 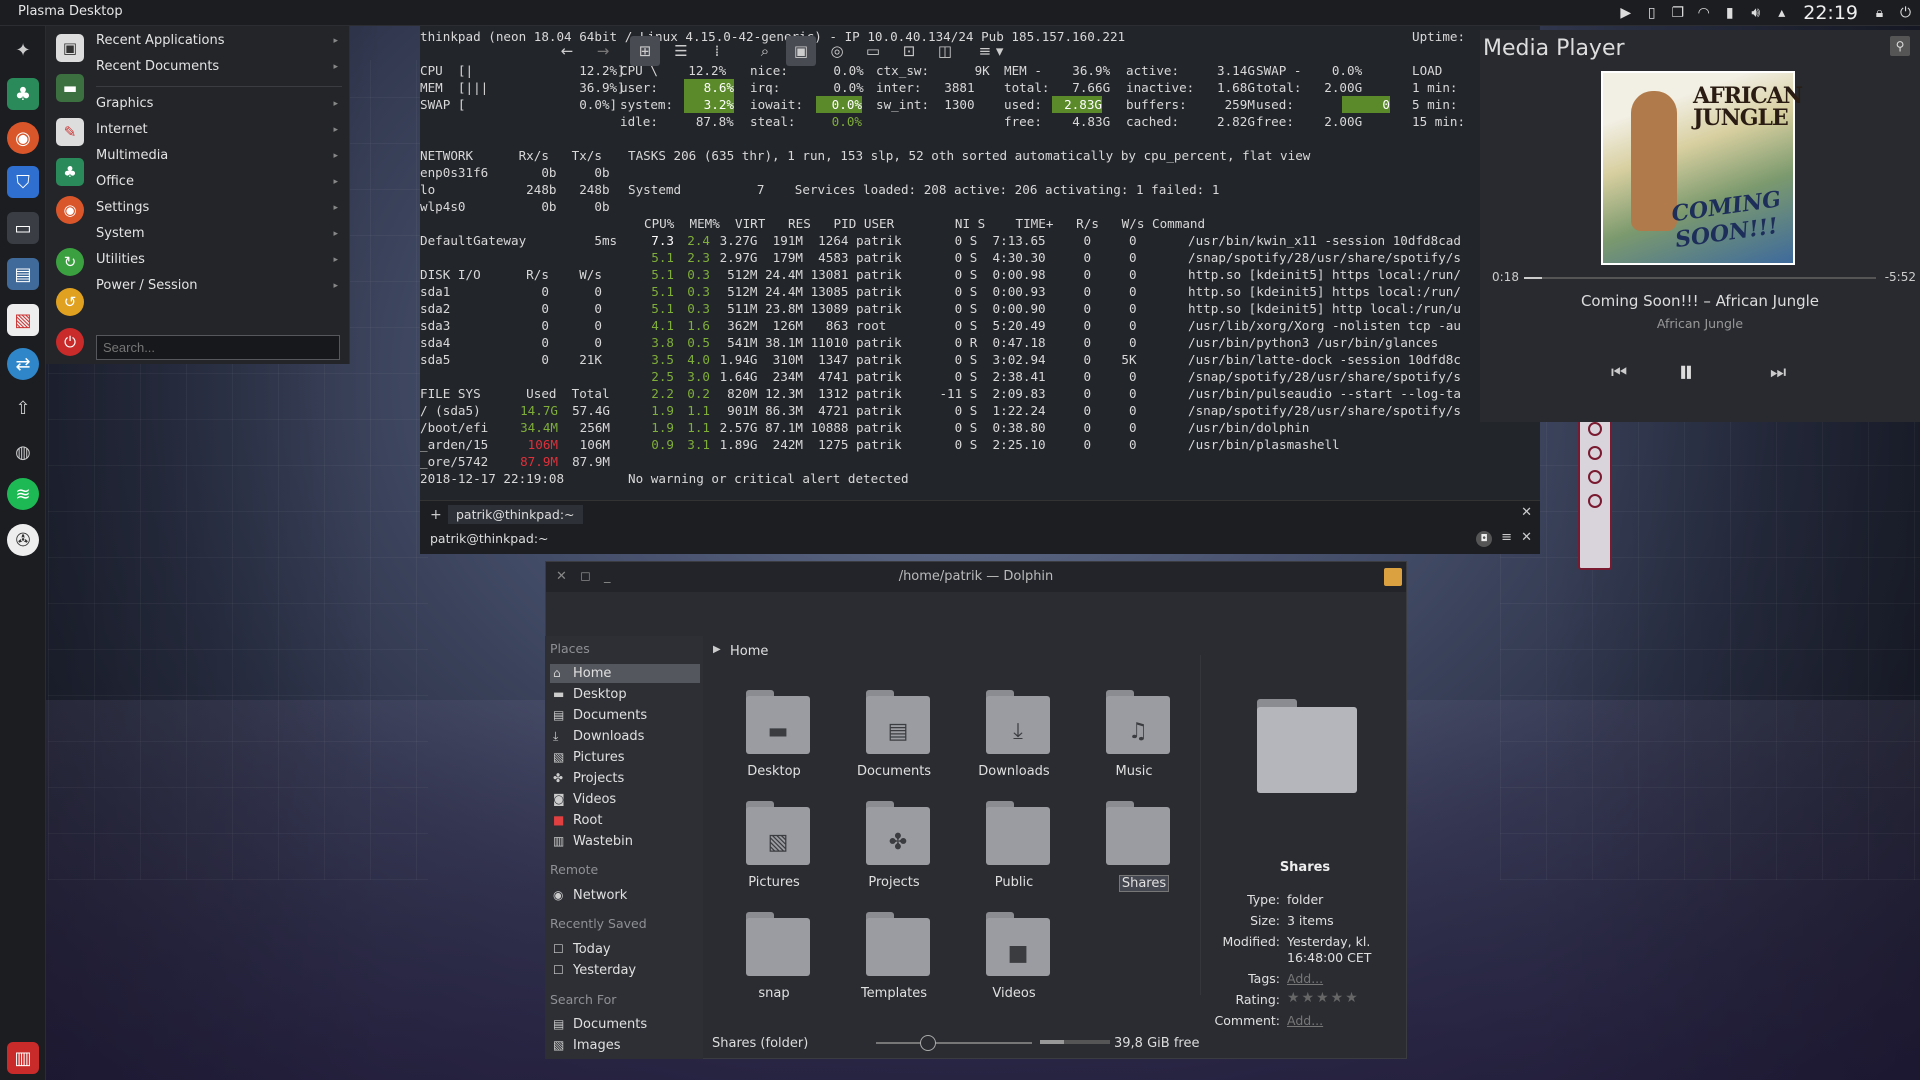 I want to click on folder-videos: ■ Videos, so click(x=1014, y=958).